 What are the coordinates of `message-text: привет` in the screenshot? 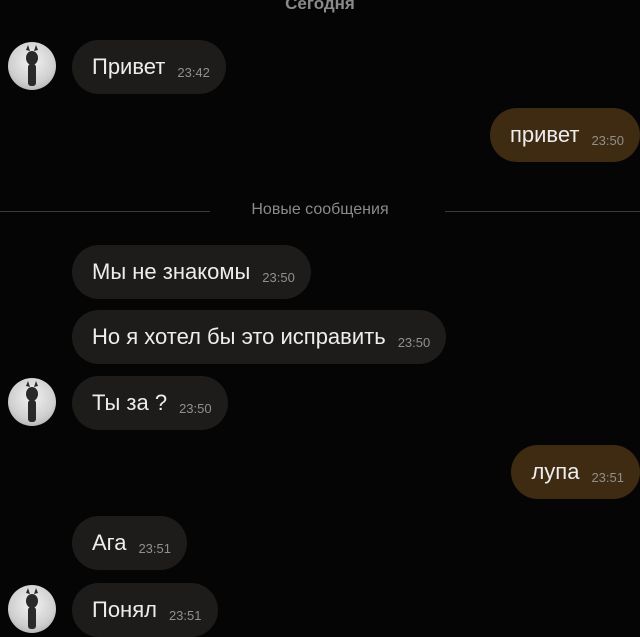 It's located at (544, 134).